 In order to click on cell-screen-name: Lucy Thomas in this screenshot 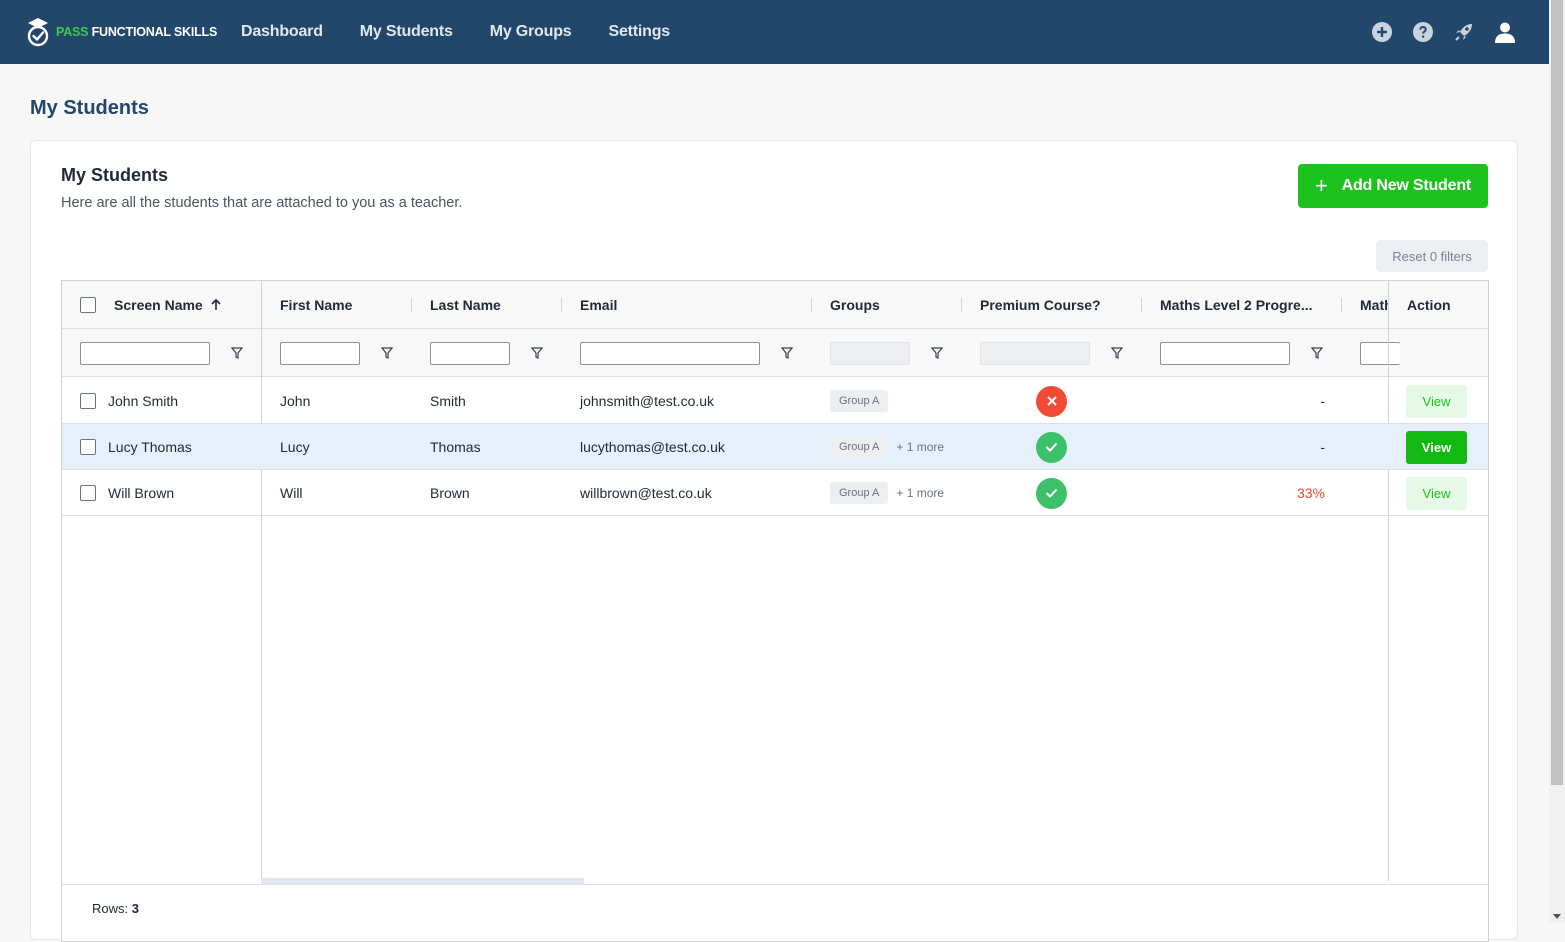, I will do `click(150, 447)`.